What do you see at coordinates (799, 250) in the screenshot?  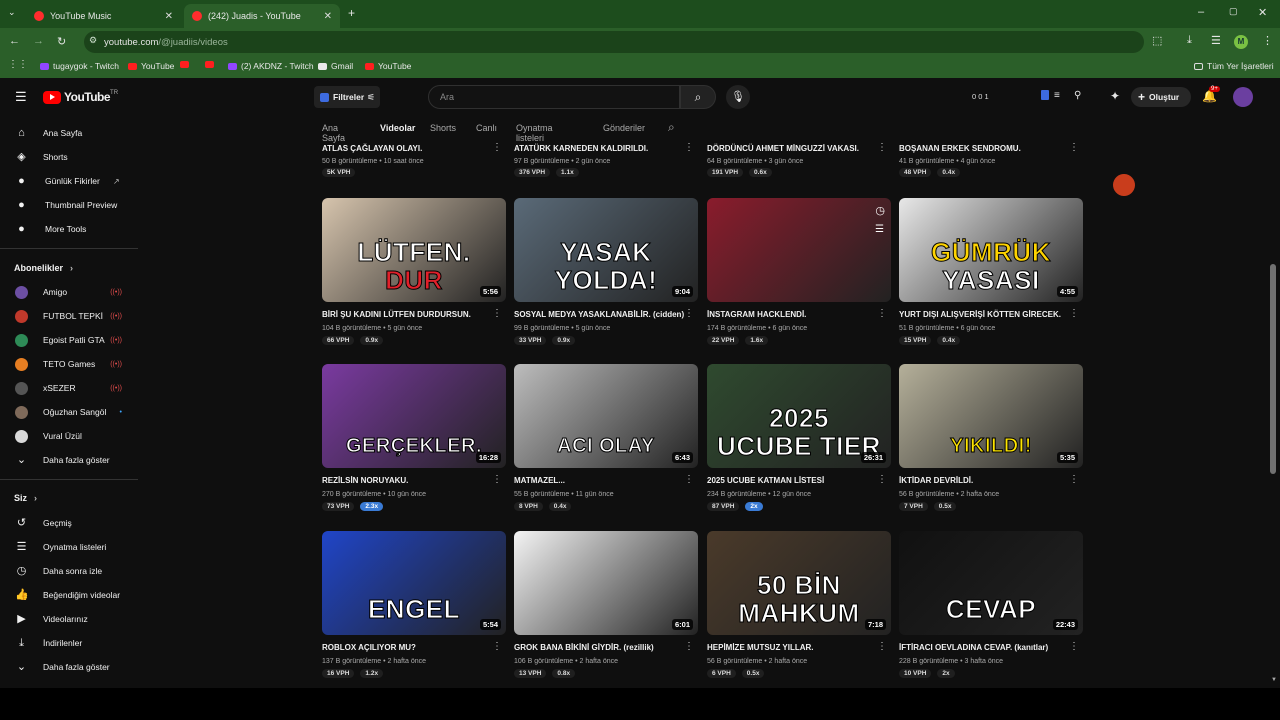 I see `video-thumbnail: ◷ ☰` at bounding box center [799, 250].